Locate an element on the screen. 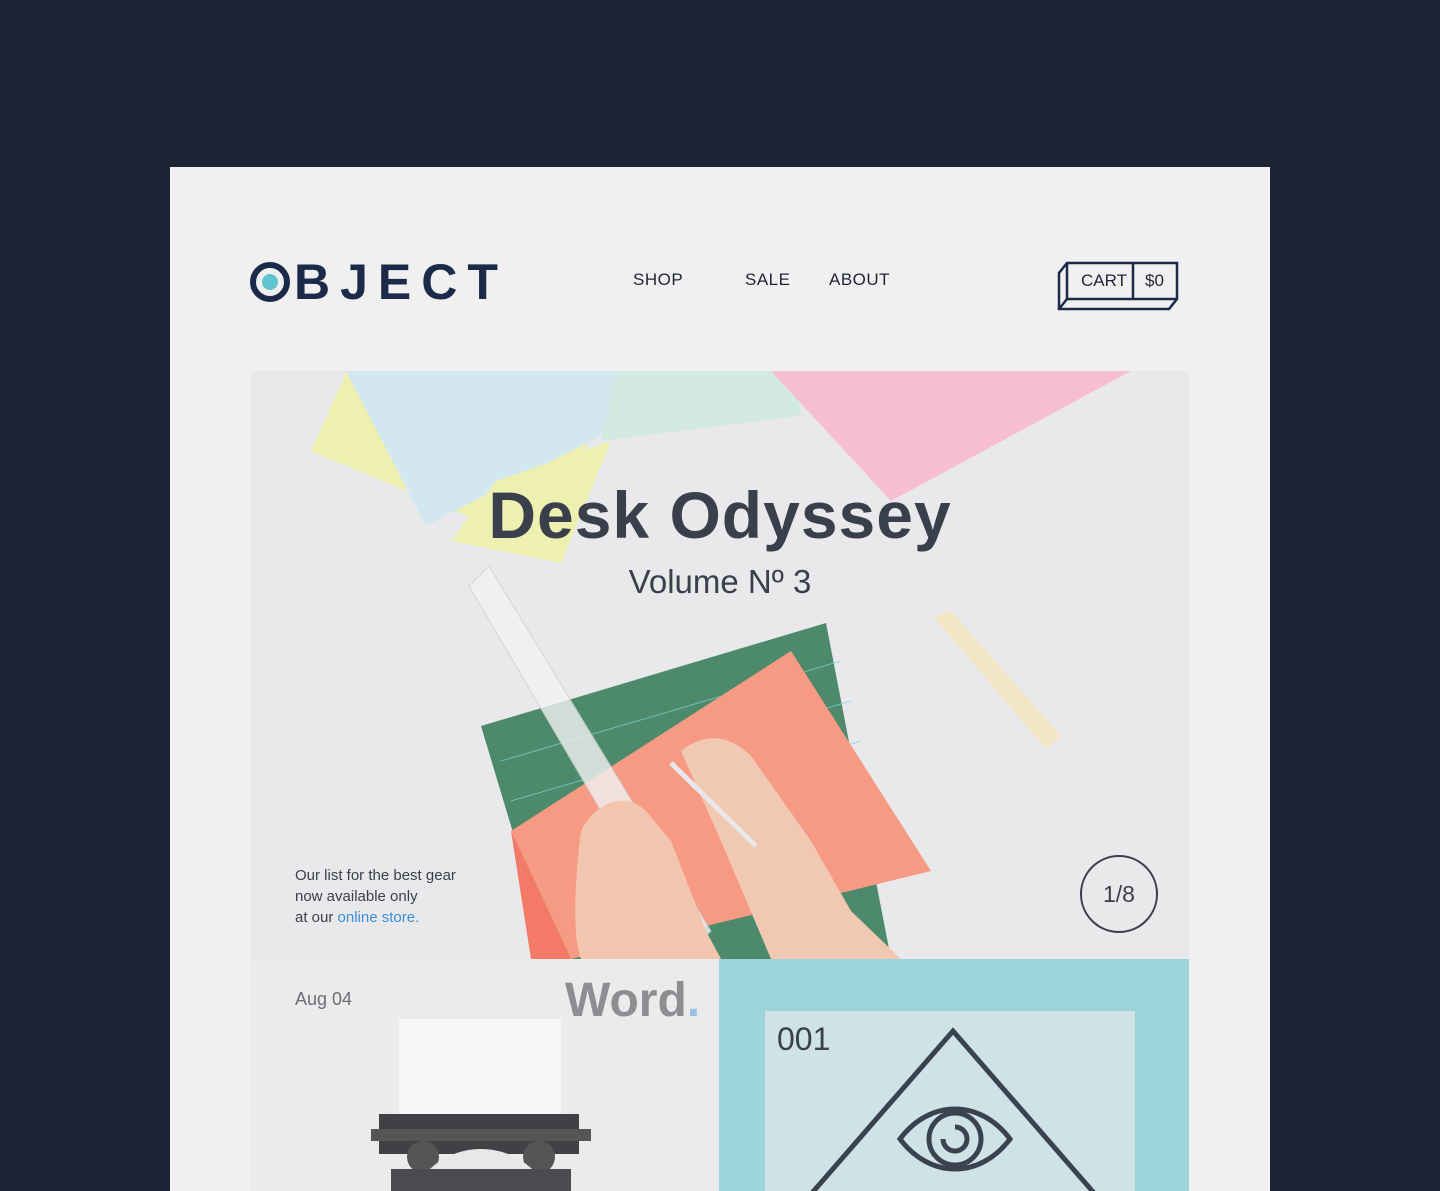 The image size is (1440, 1191). card-title: Word. is located at coordinates (632, 1000).